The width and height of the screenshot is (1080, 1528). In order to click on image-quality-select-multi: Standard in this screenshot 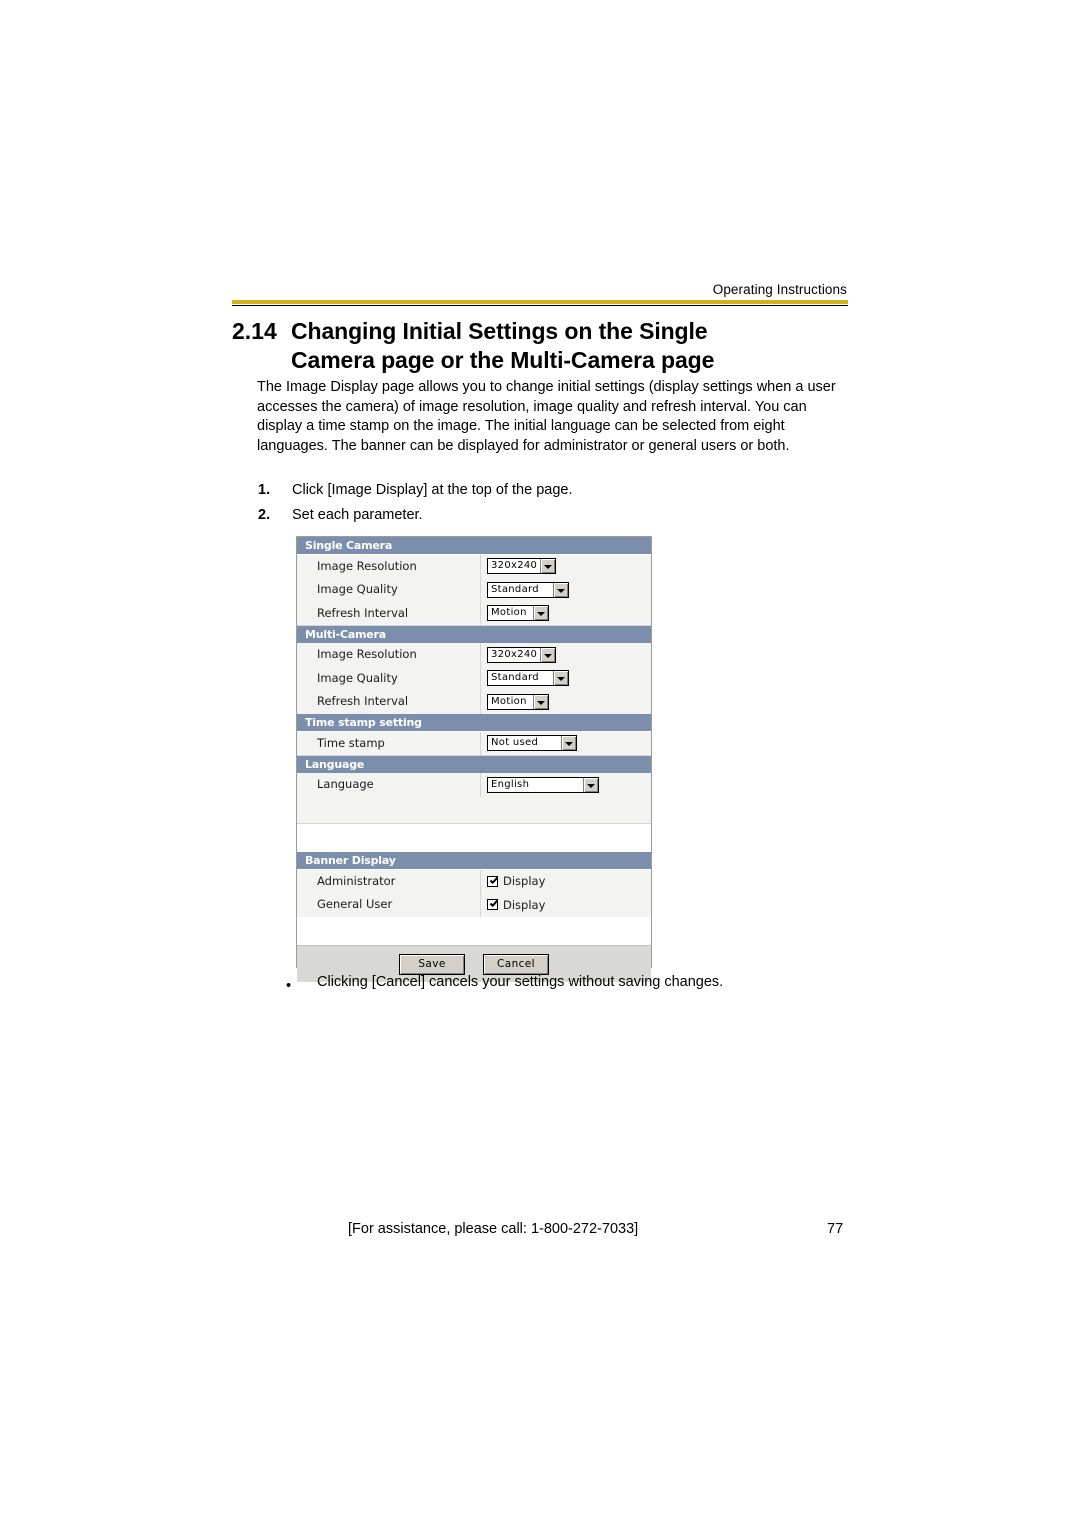, I will do `click(528, 678)`.